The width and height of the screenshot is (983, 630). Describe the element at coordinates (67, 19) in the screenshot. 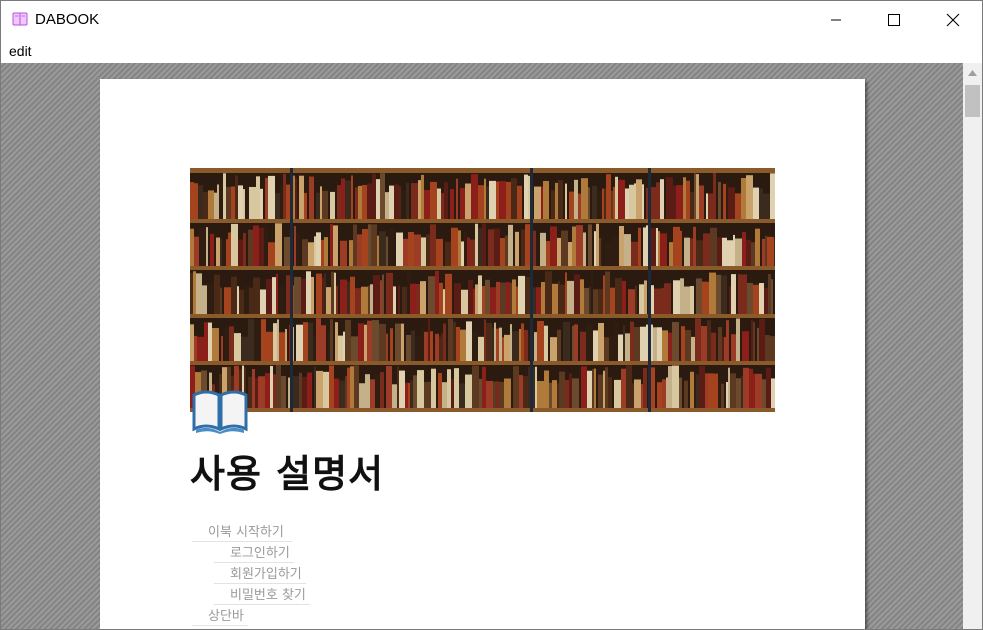

I see `window-title: DABOOK` at that location.